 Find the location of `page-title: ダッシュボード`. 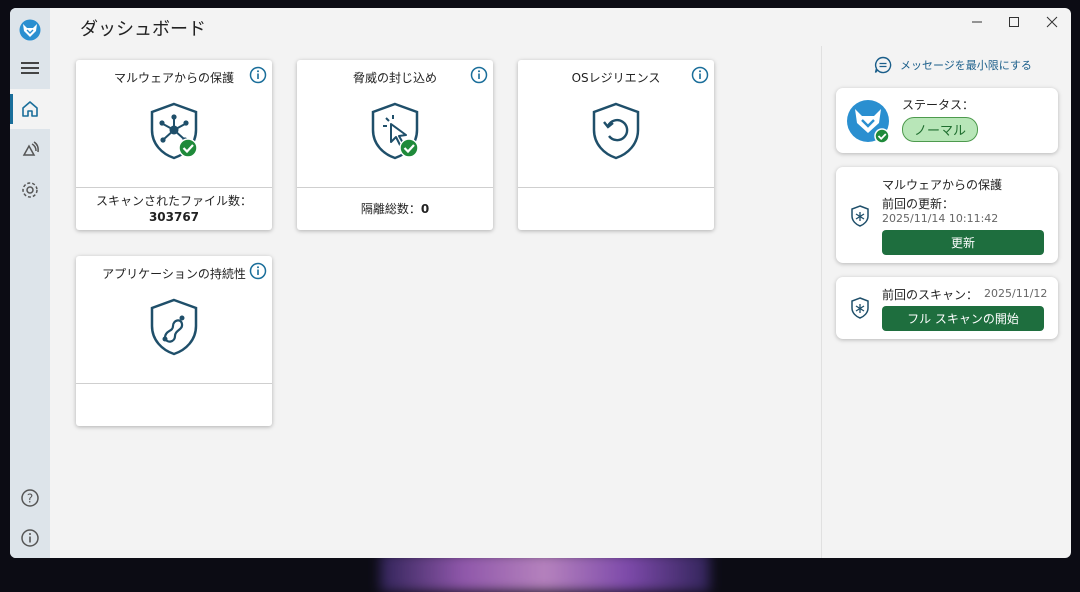

page-title: ダッシュボード is located at coordinates (143, 29).